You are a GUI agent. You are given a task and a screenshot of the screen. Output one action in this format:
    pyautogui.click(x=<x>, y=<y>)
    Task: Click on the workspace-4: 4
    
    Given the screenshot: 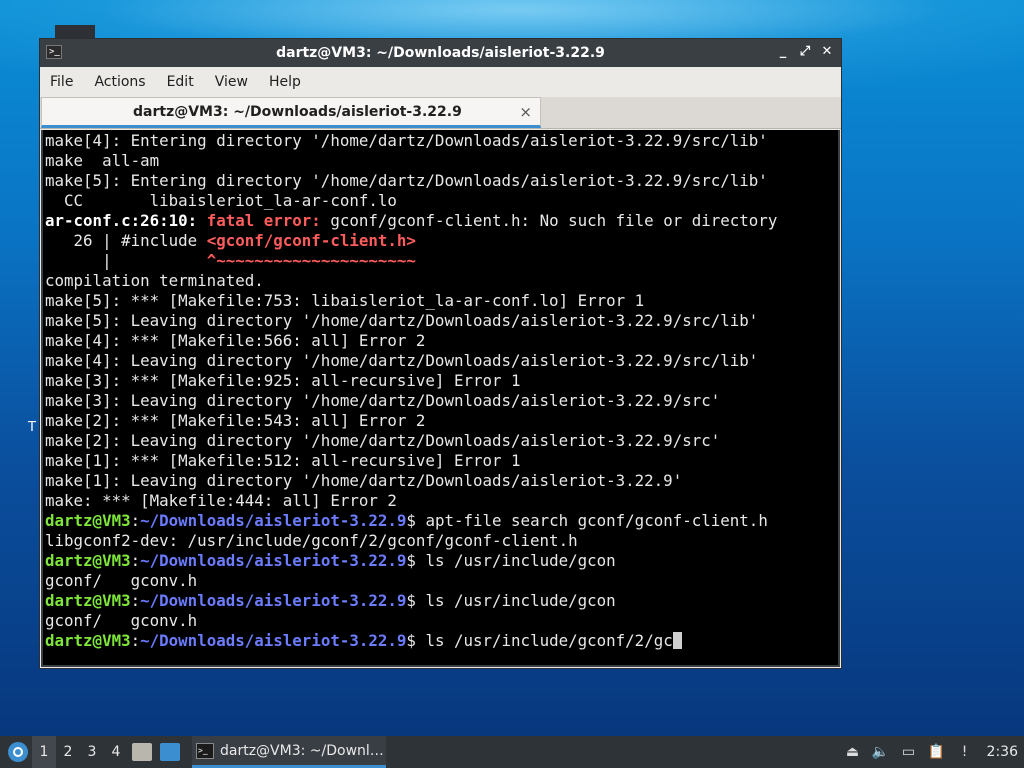 What is the action you would take?
    pyautogui.click(x=116, y=752)
    